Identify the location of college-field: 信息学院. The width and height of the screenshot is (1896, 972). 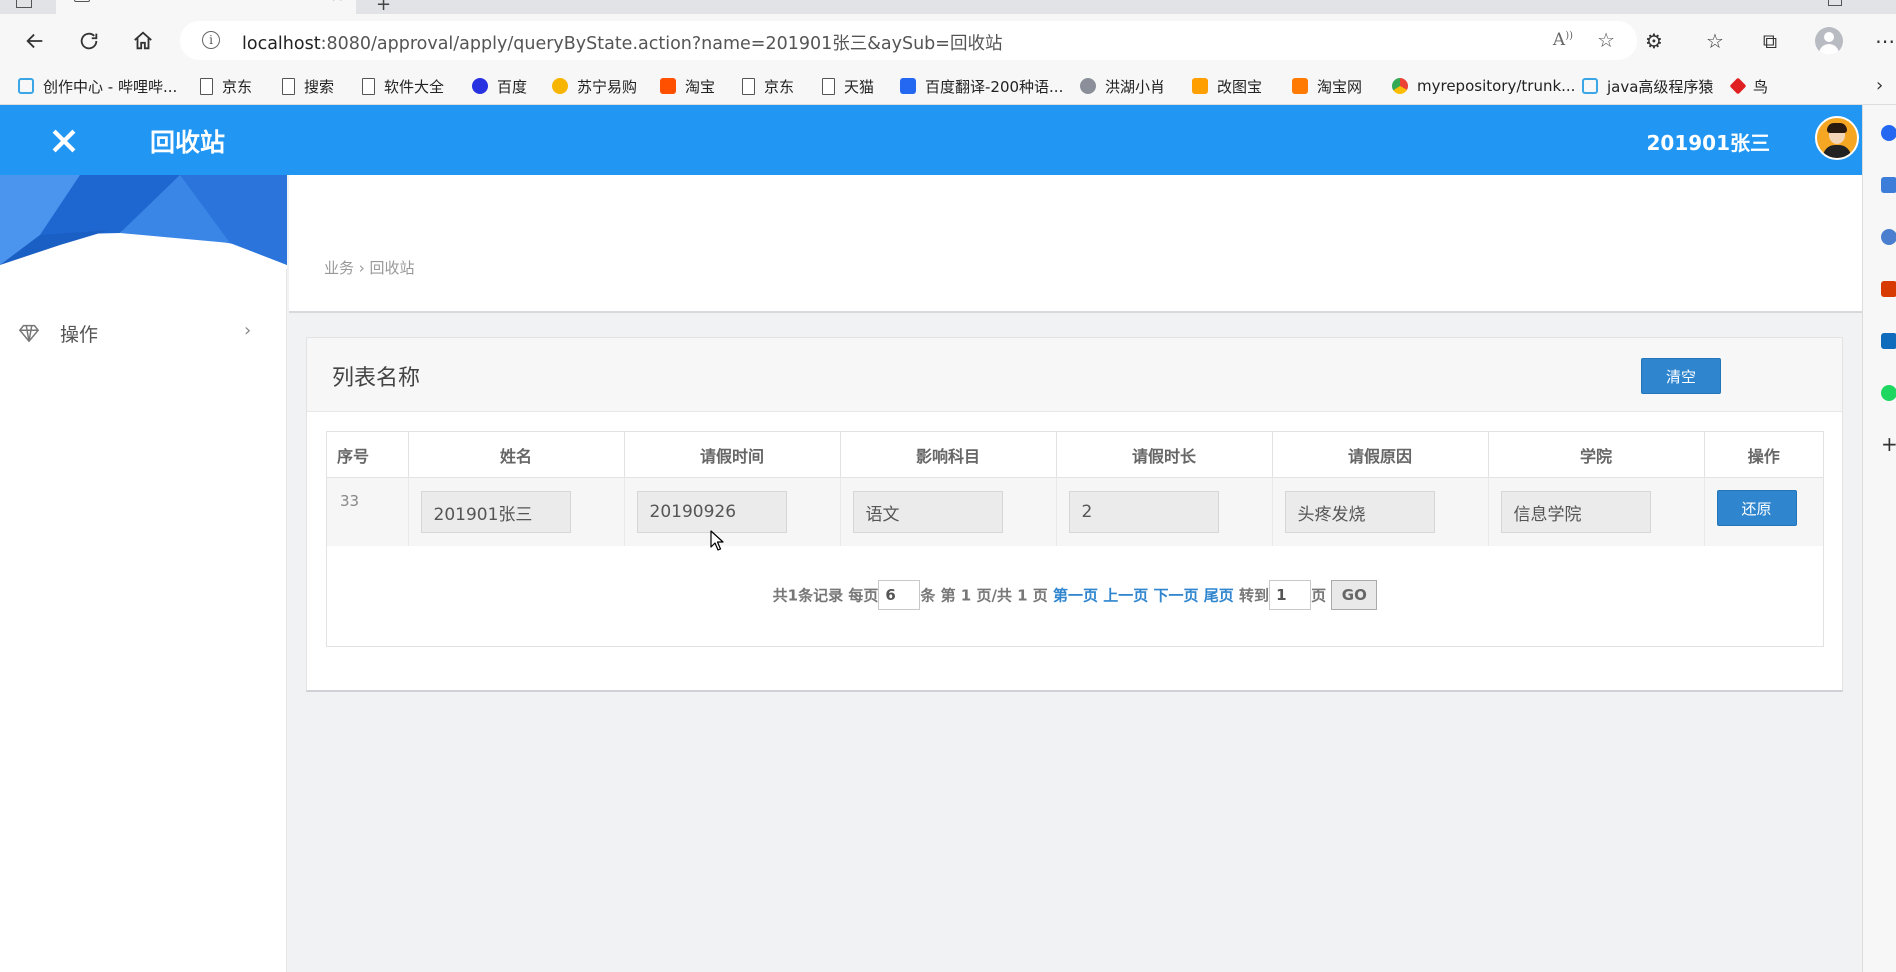
(1575, 512).